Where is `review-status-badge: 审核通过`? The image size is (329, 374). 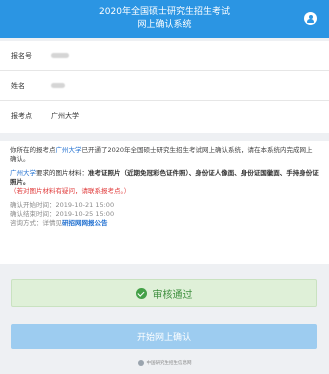 review-status-badge: 审核通过 is located at coordinates (164, 293).